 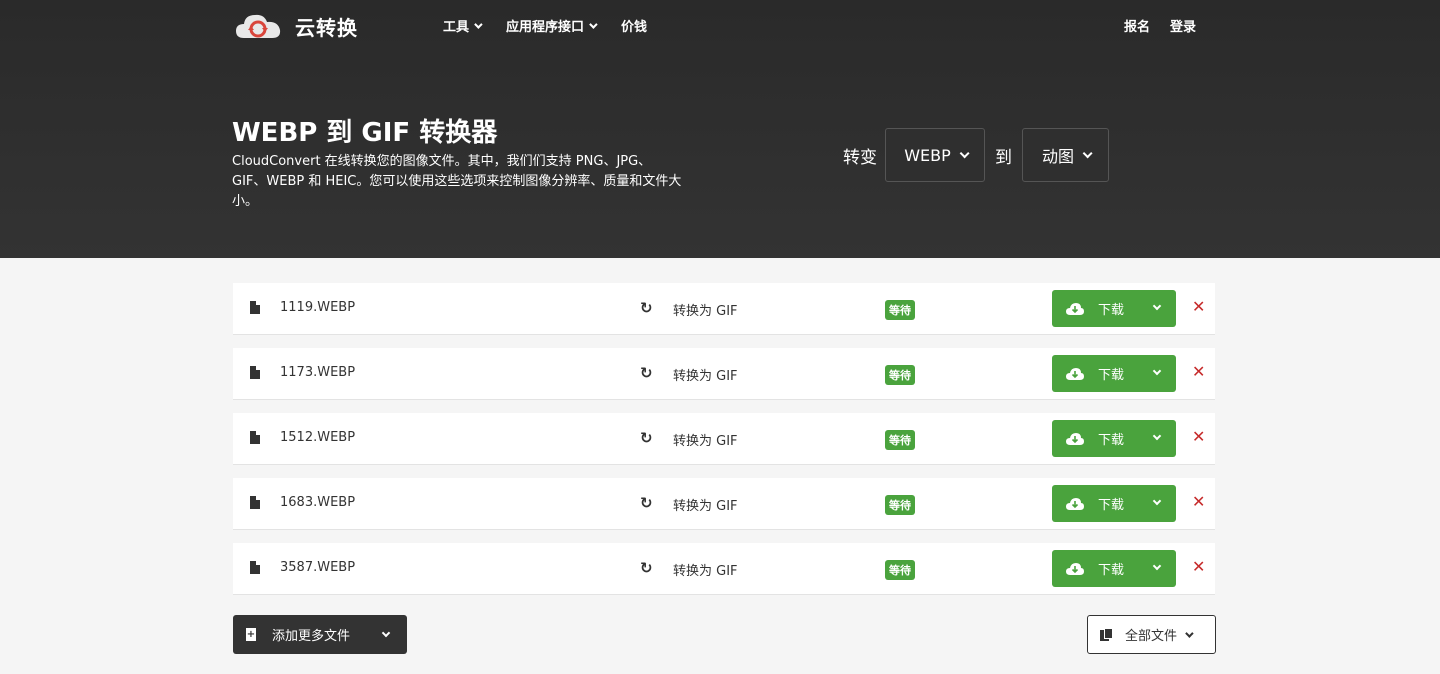 I want to click on file-name: 1512.WEBP, so click(x=318, y=437).